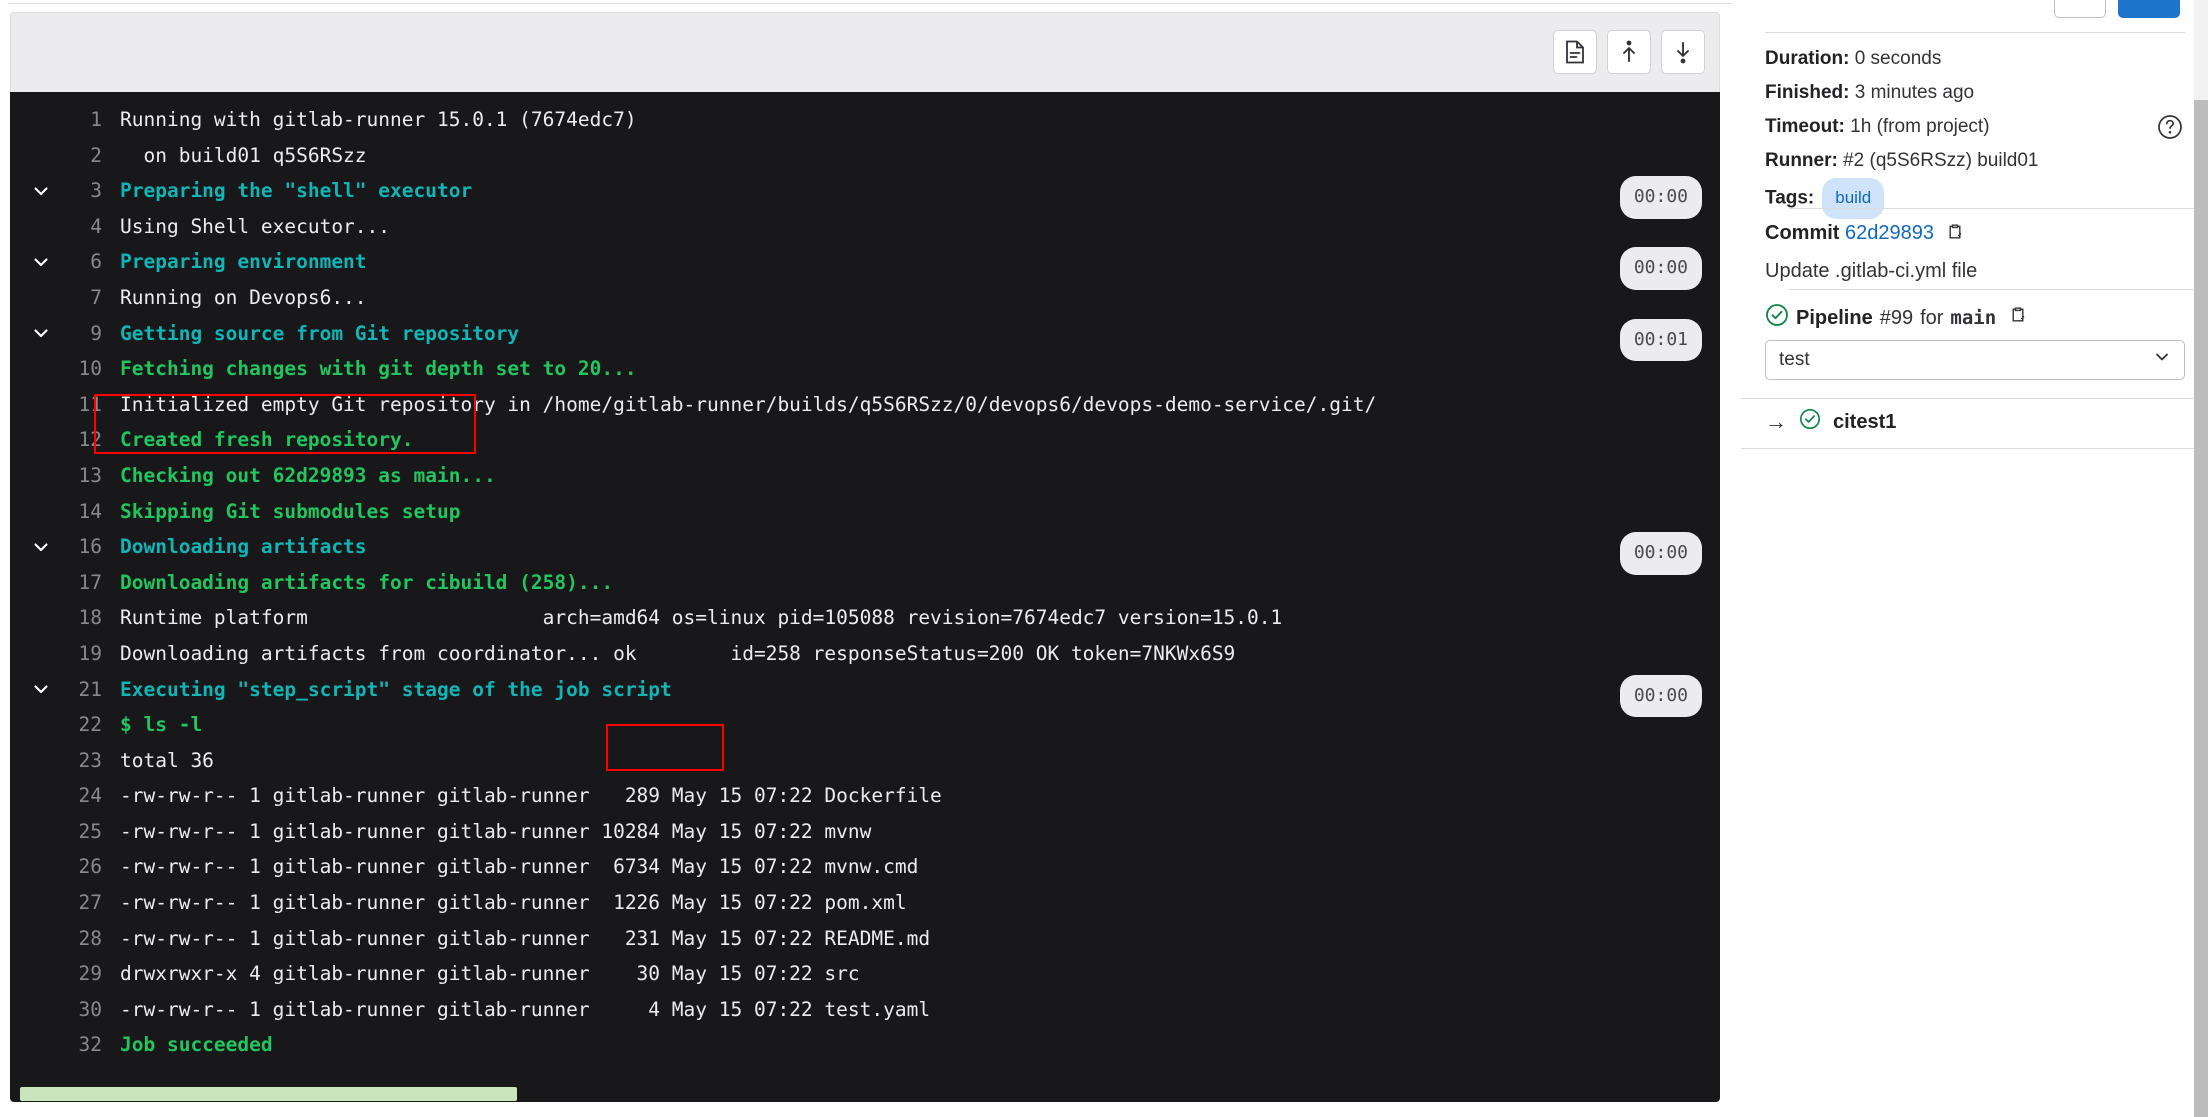  I want to click on log-line-number: 17, so click(56, 583).